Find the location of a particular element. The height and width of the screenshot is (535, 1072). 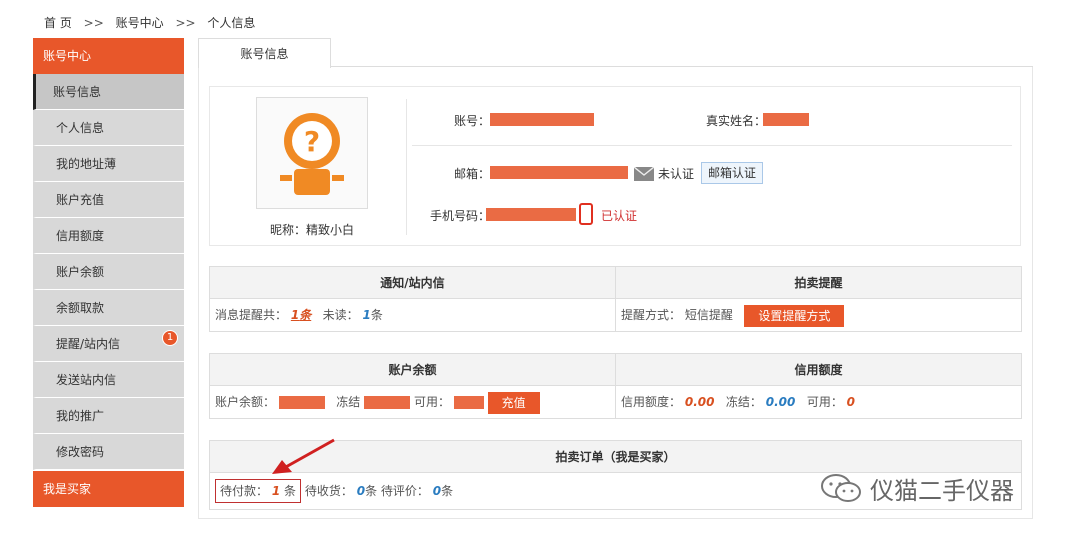

notices-unread-count: 1 is located at coordinates (366, 315).